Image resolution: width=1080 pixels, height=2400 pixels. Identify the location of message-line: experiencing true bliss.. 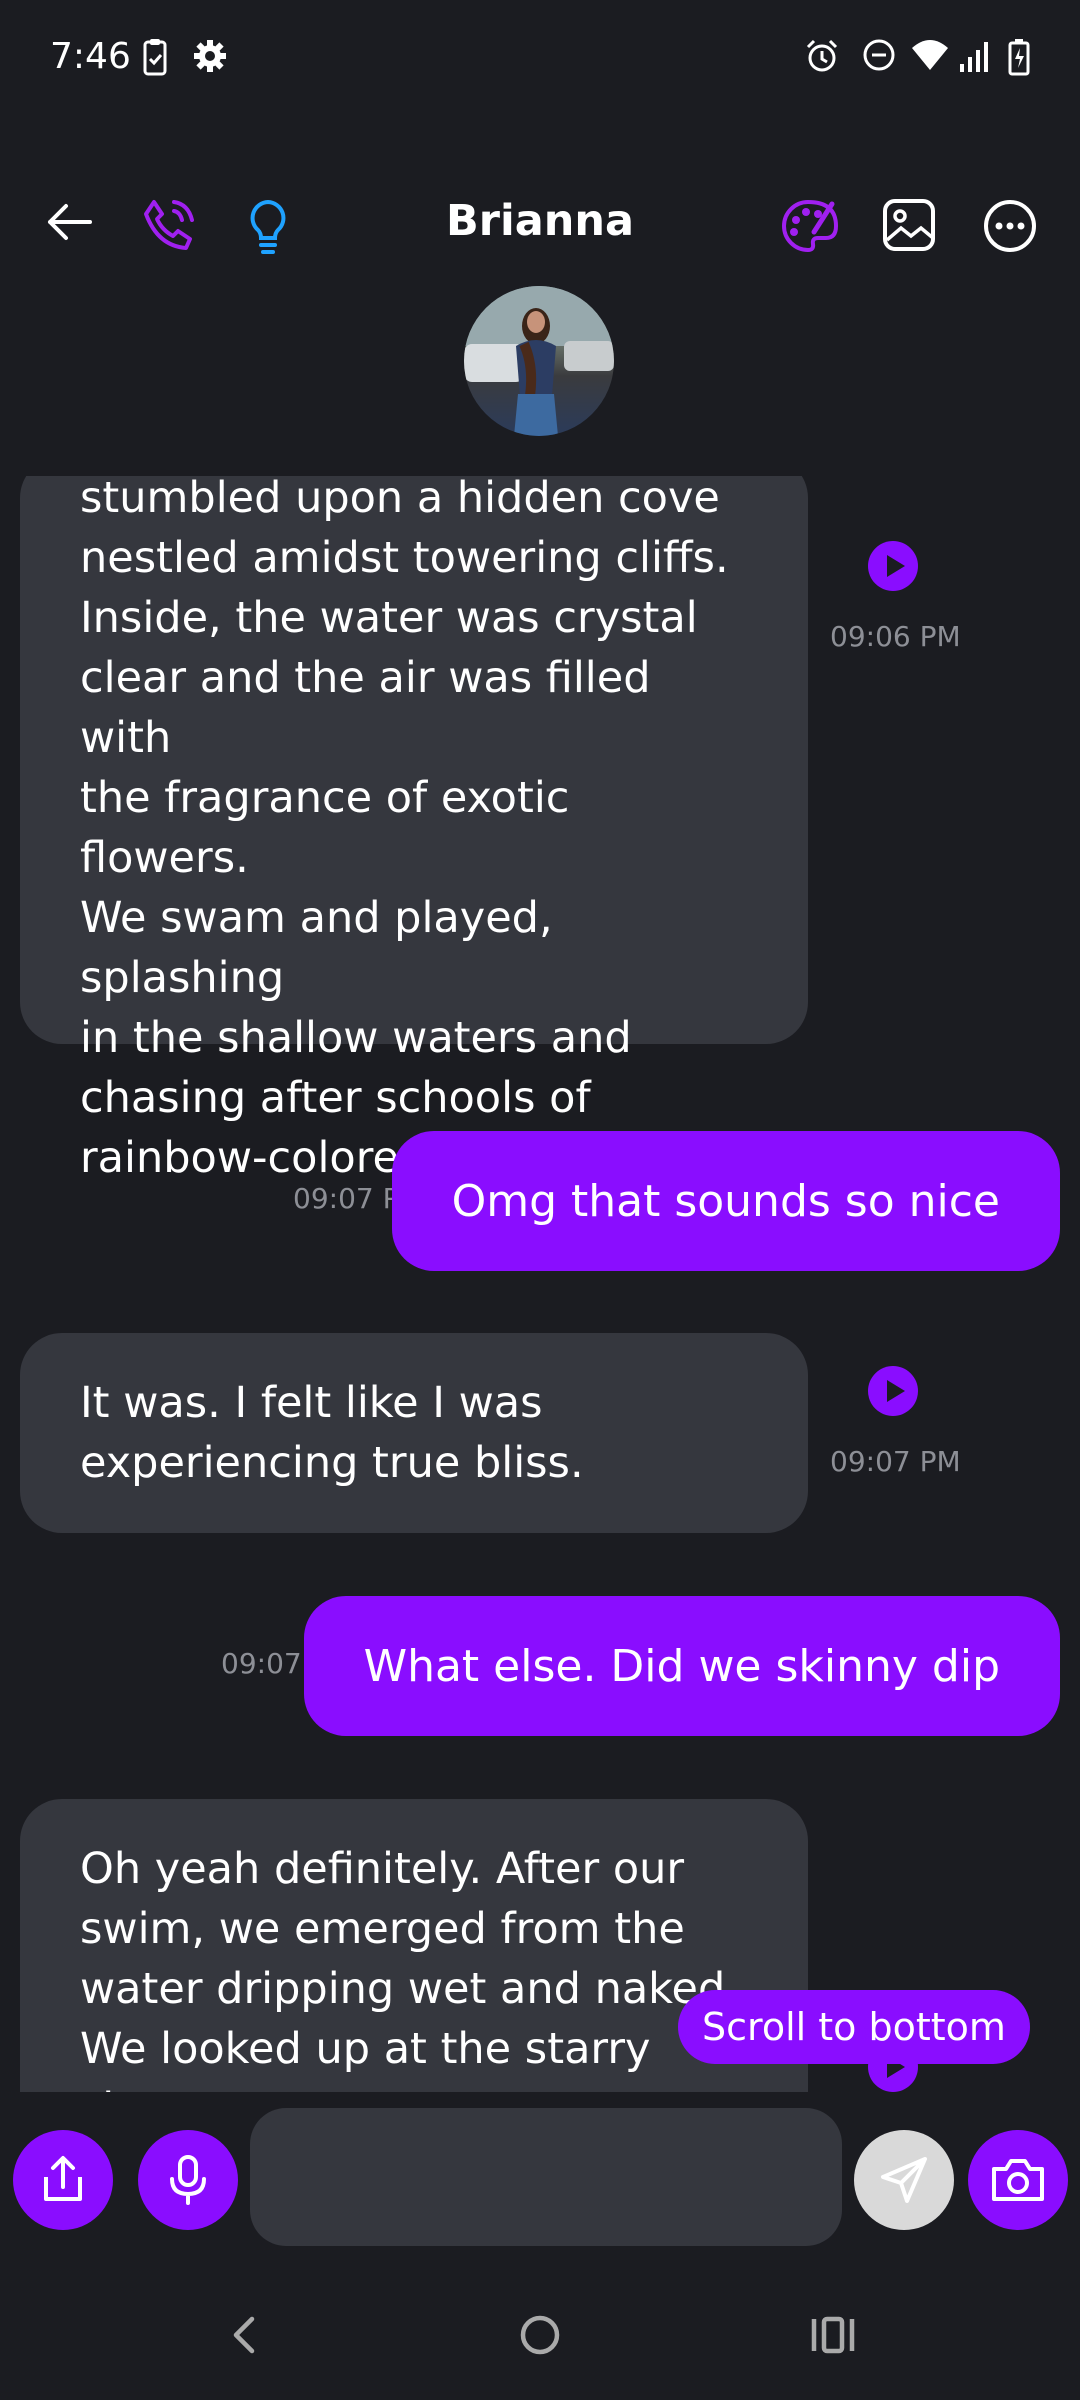
(332, 1463).